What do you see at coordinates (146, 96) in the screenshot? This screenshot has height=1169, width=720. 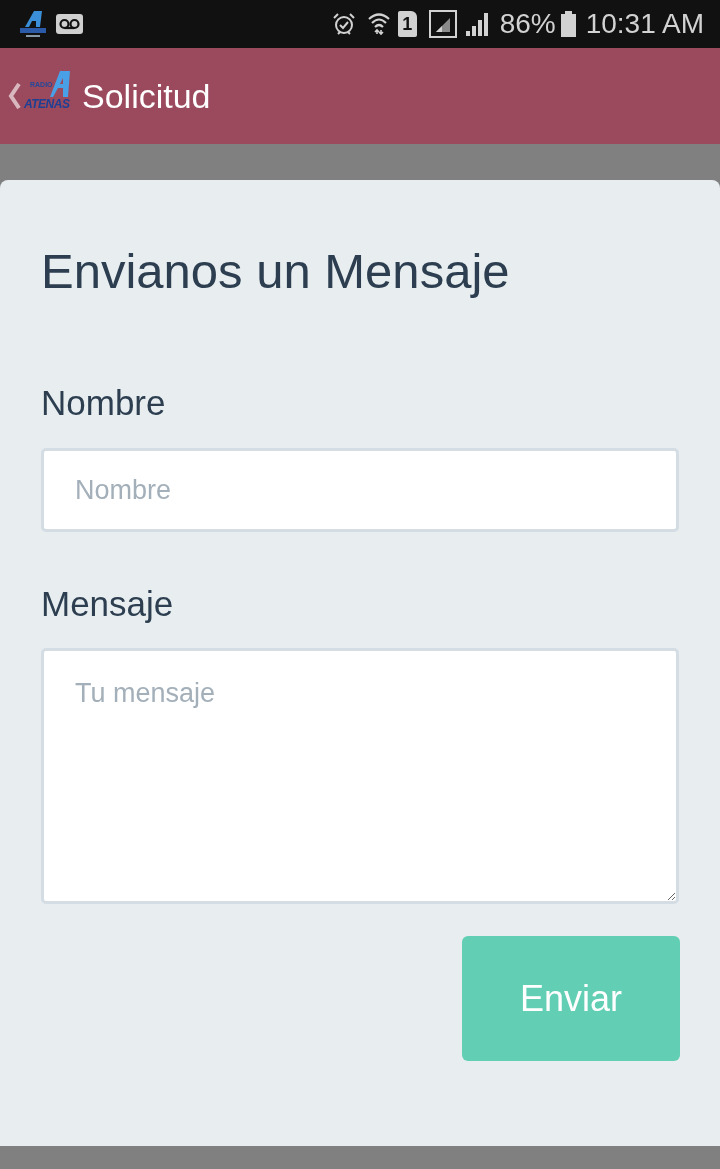 I see `header-title: Solicitud` at bounding box center [146, 96].